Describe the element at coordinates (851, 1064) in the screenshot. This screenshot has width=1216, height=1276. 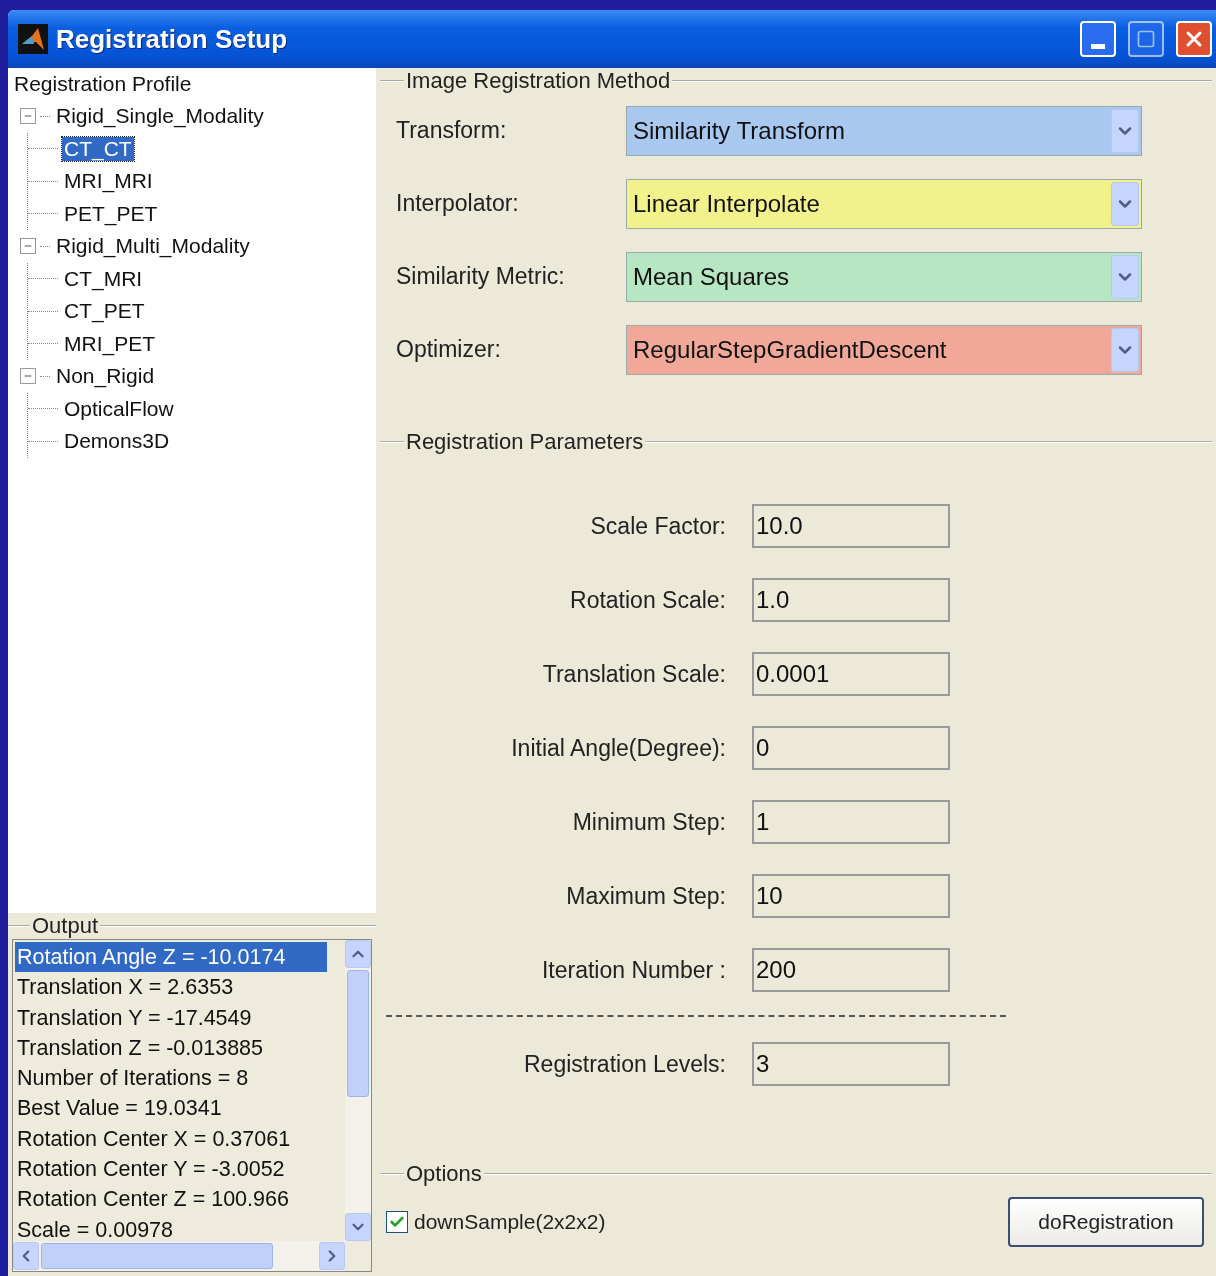
I see `input-field: 3` at that location.